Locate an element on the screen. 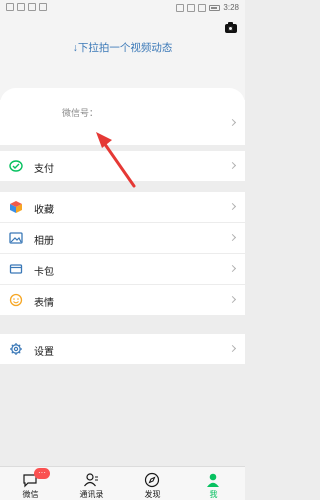  alarm-icon is located at coordinates (180, 7).